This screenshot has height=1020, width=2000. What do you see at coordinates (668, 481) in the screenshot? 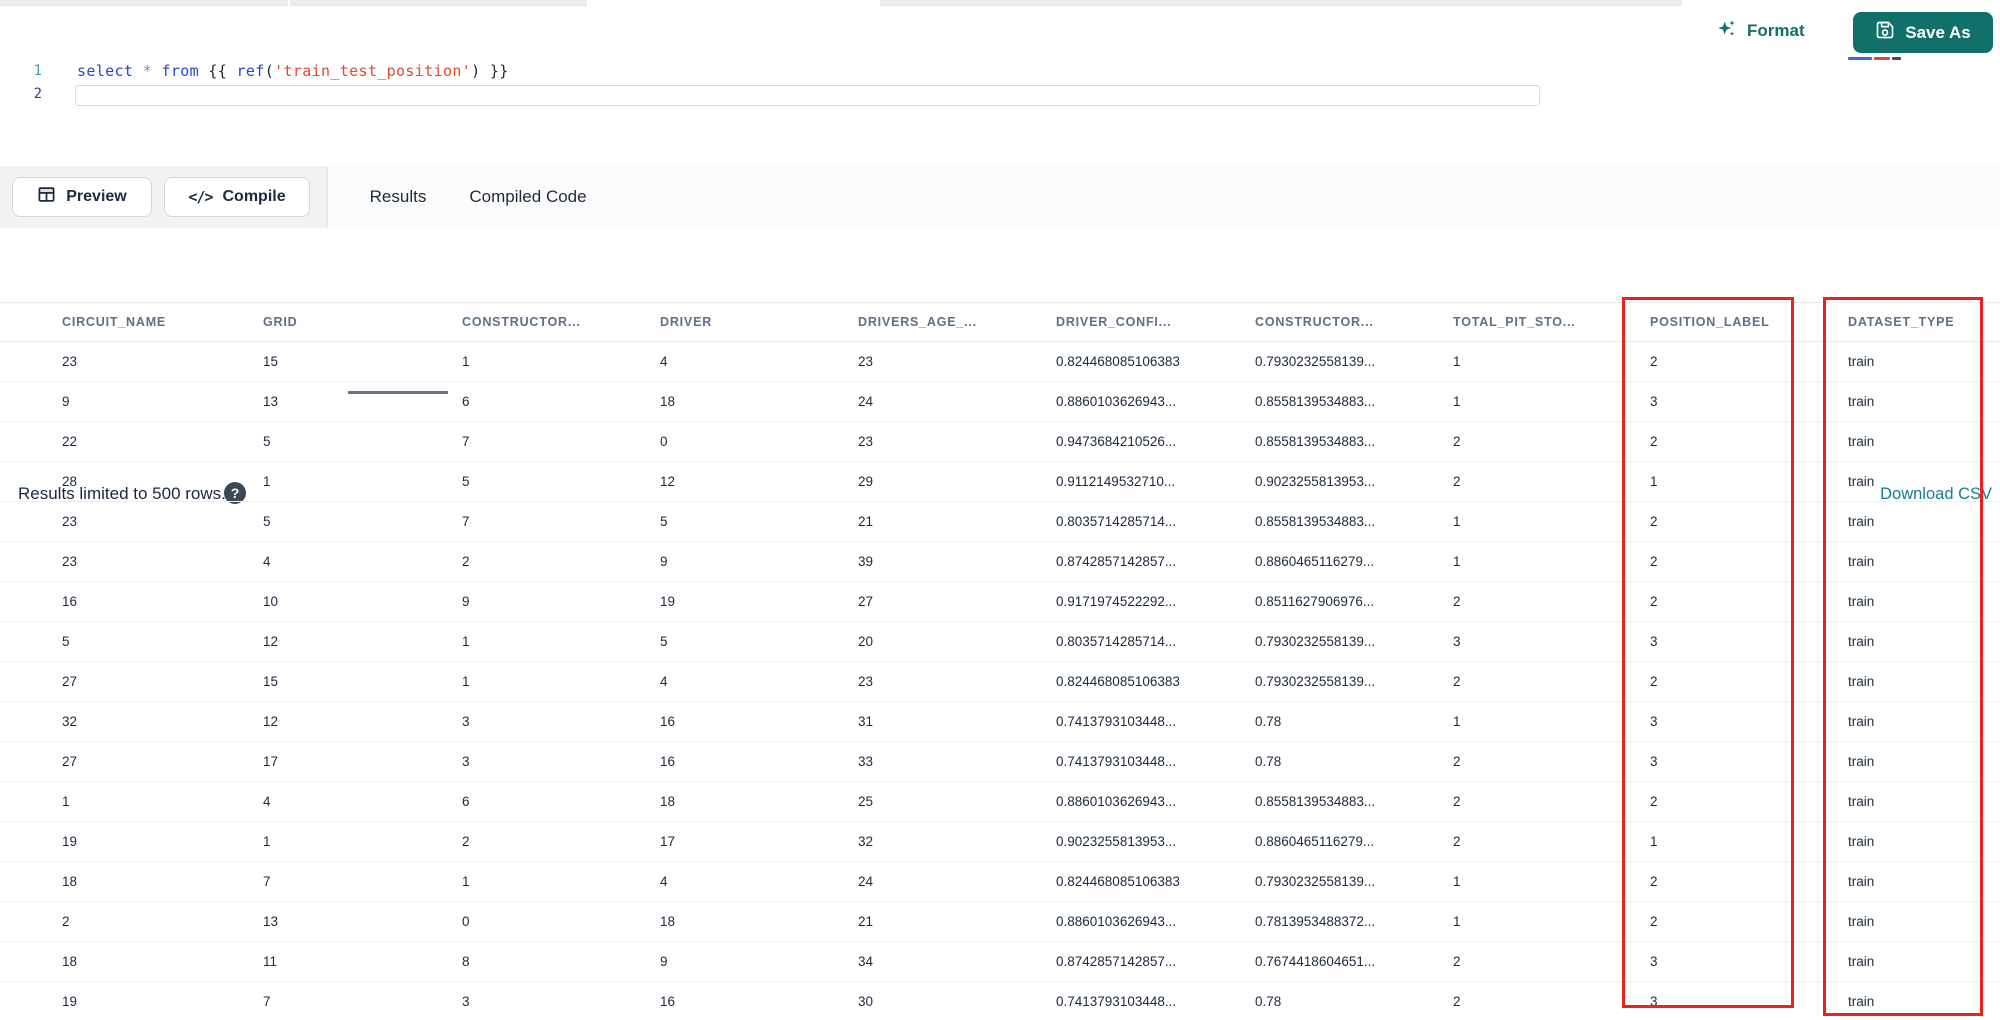
I see `table-cell: 12` at bounding box center [668, 481].